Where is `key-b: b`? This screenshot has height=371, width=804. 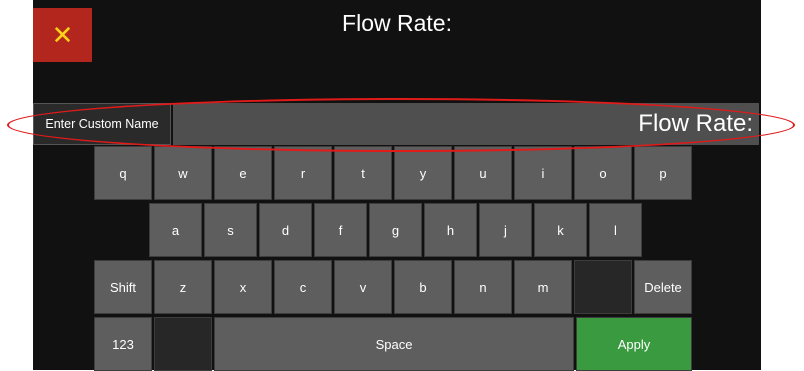
key-b: b is located at coordinates (423, 287).